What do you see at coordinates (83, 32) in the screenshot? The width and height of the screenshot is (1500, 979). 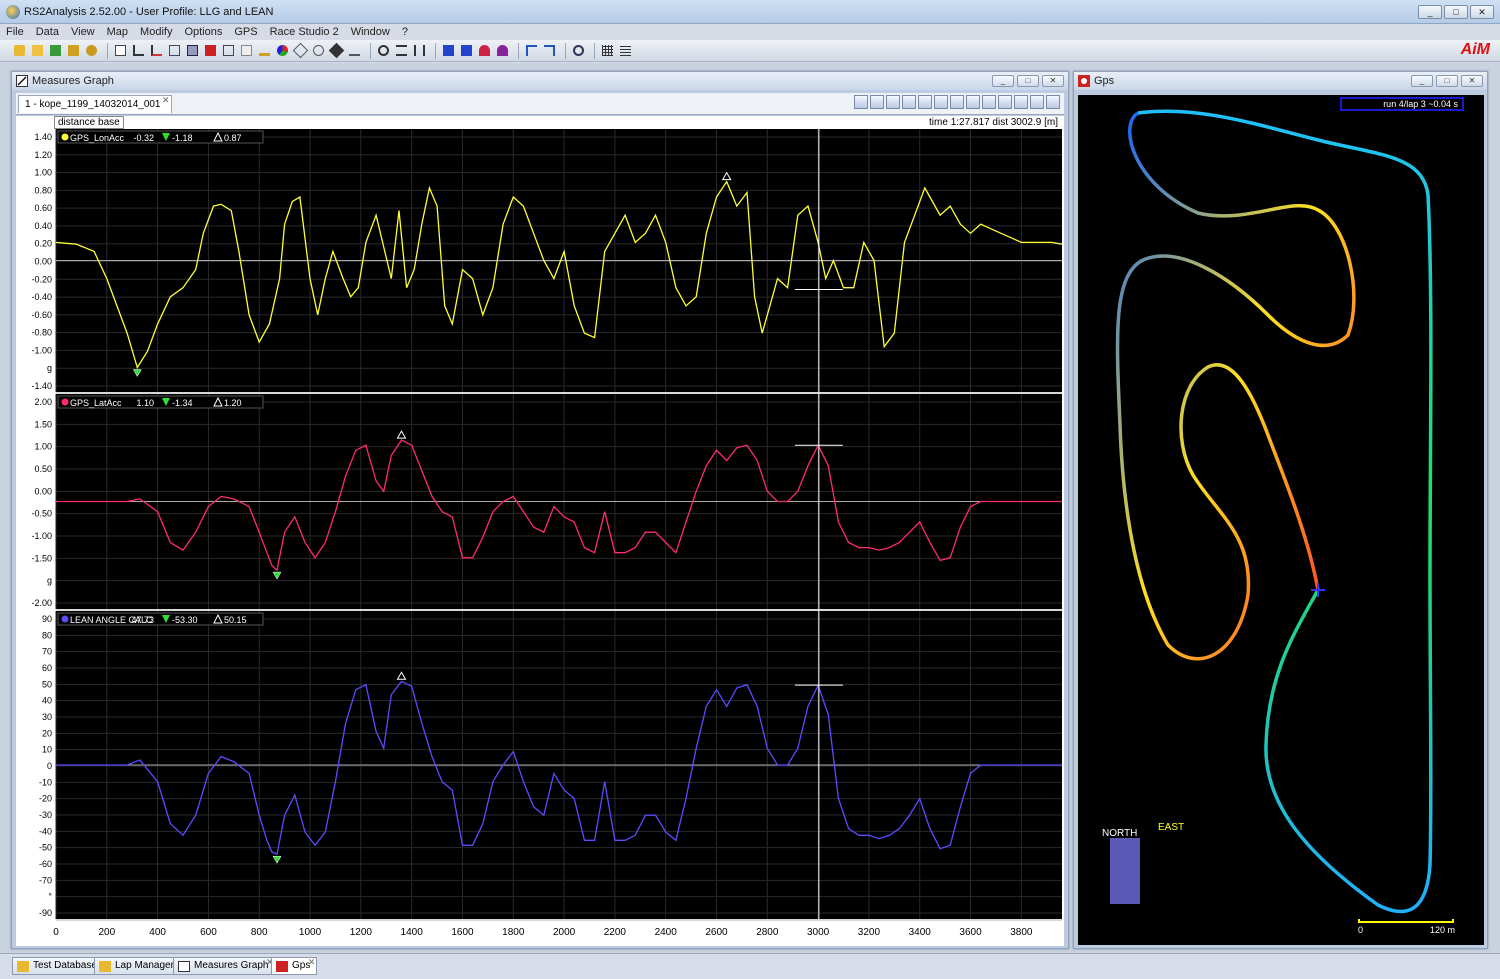 I see `menu-view: View` at bounding box center [83, 32].